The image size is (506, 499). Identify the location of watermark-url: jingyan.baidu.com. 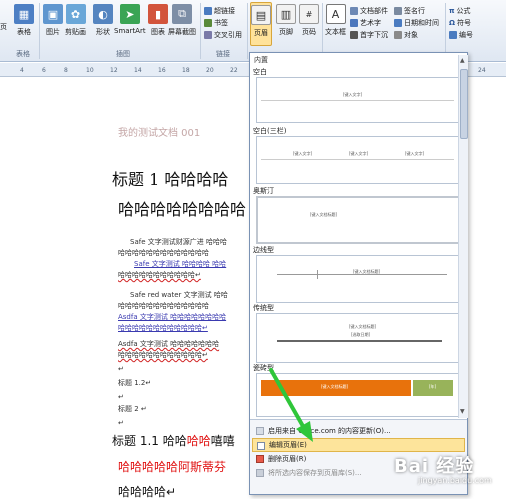
(455, 480).